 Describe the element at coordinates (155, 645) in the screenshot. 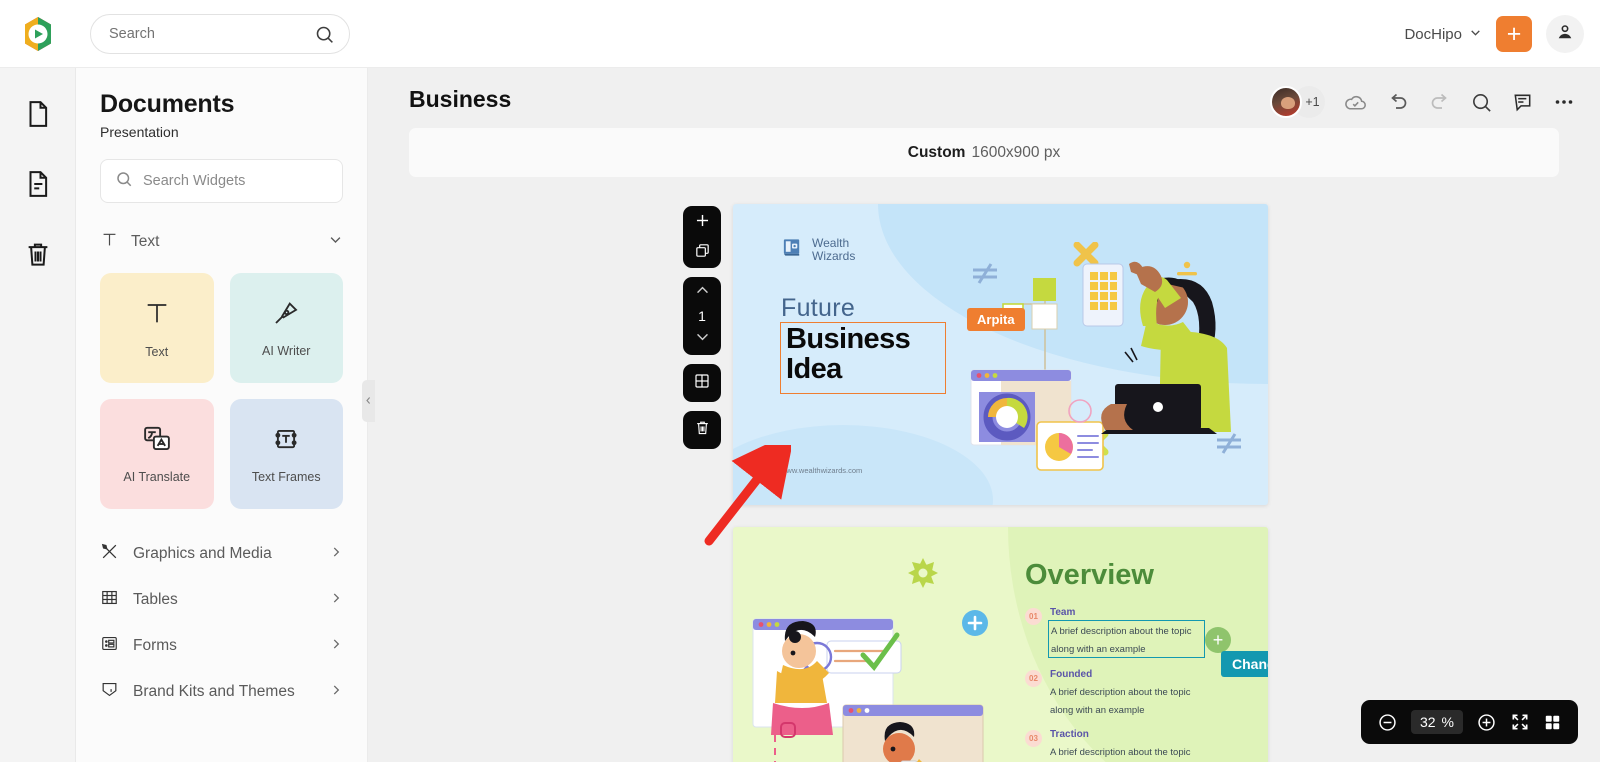

I see `category-label: Forms` at that location.